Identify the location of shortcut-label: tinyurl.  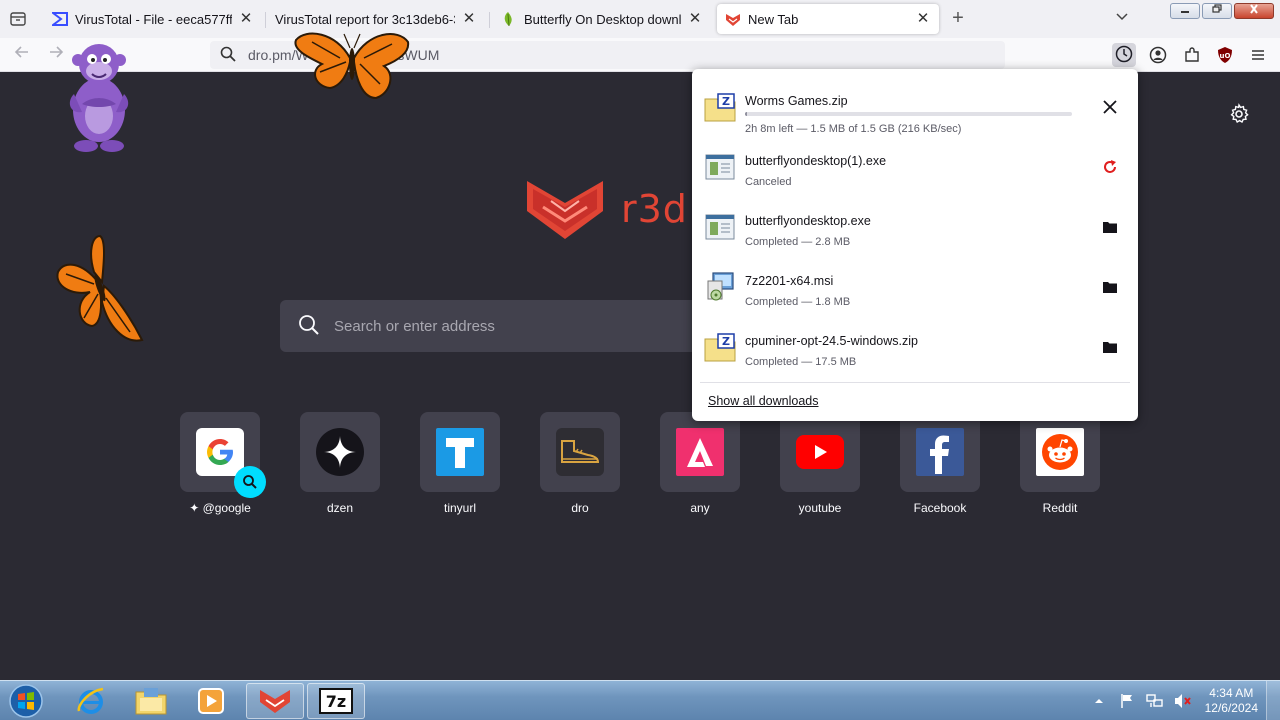
(459, 508).